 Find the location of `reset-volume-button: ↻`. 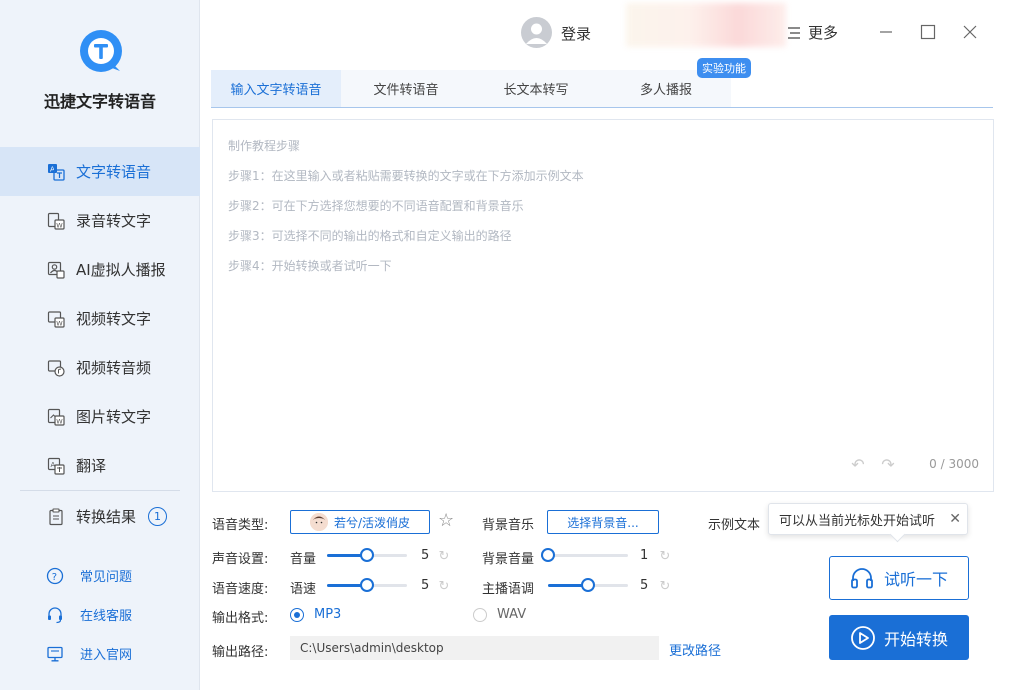

reset-volume-button: ↻ is located at coordinates (444, 556).